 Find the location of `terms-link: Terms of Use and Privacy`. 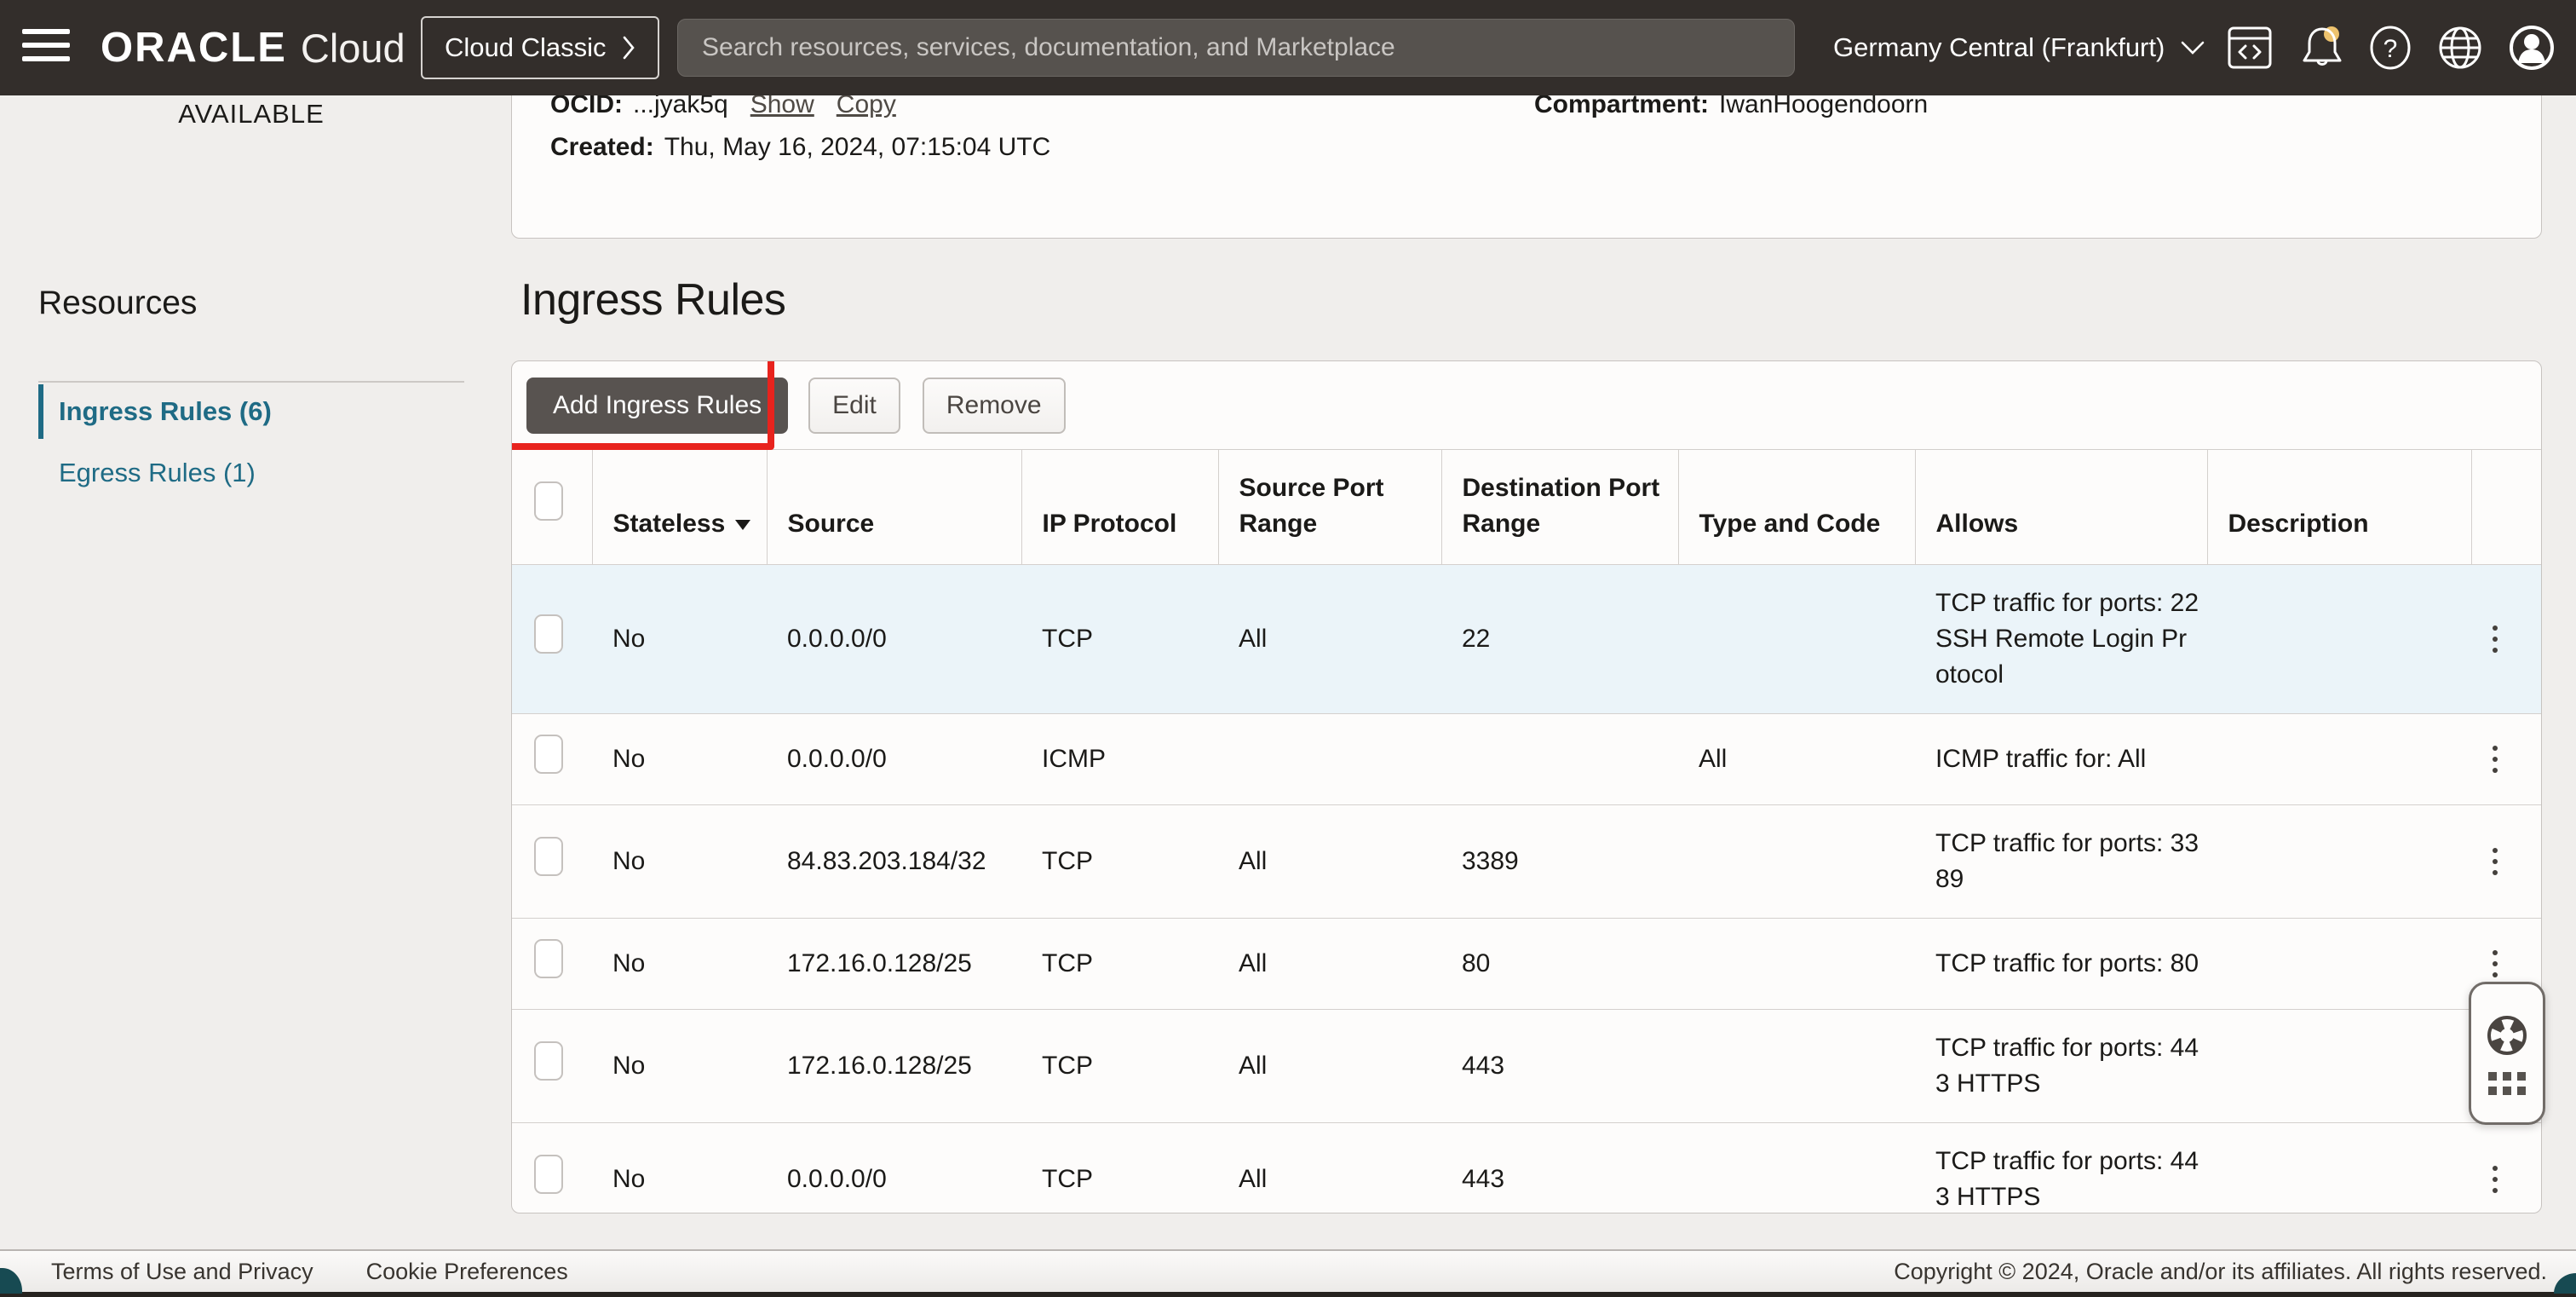

terms-link: Terms of Use and Privacy is located at coordinates (182, 1272).